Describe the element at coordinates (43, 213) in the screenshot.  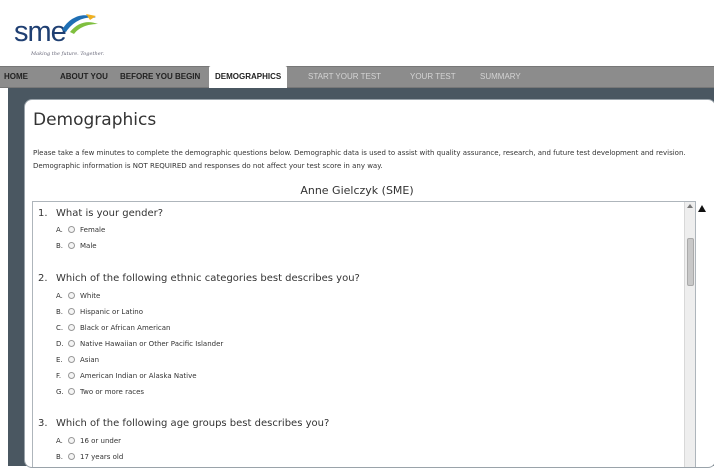
I see `question-number: 1.` at that location.